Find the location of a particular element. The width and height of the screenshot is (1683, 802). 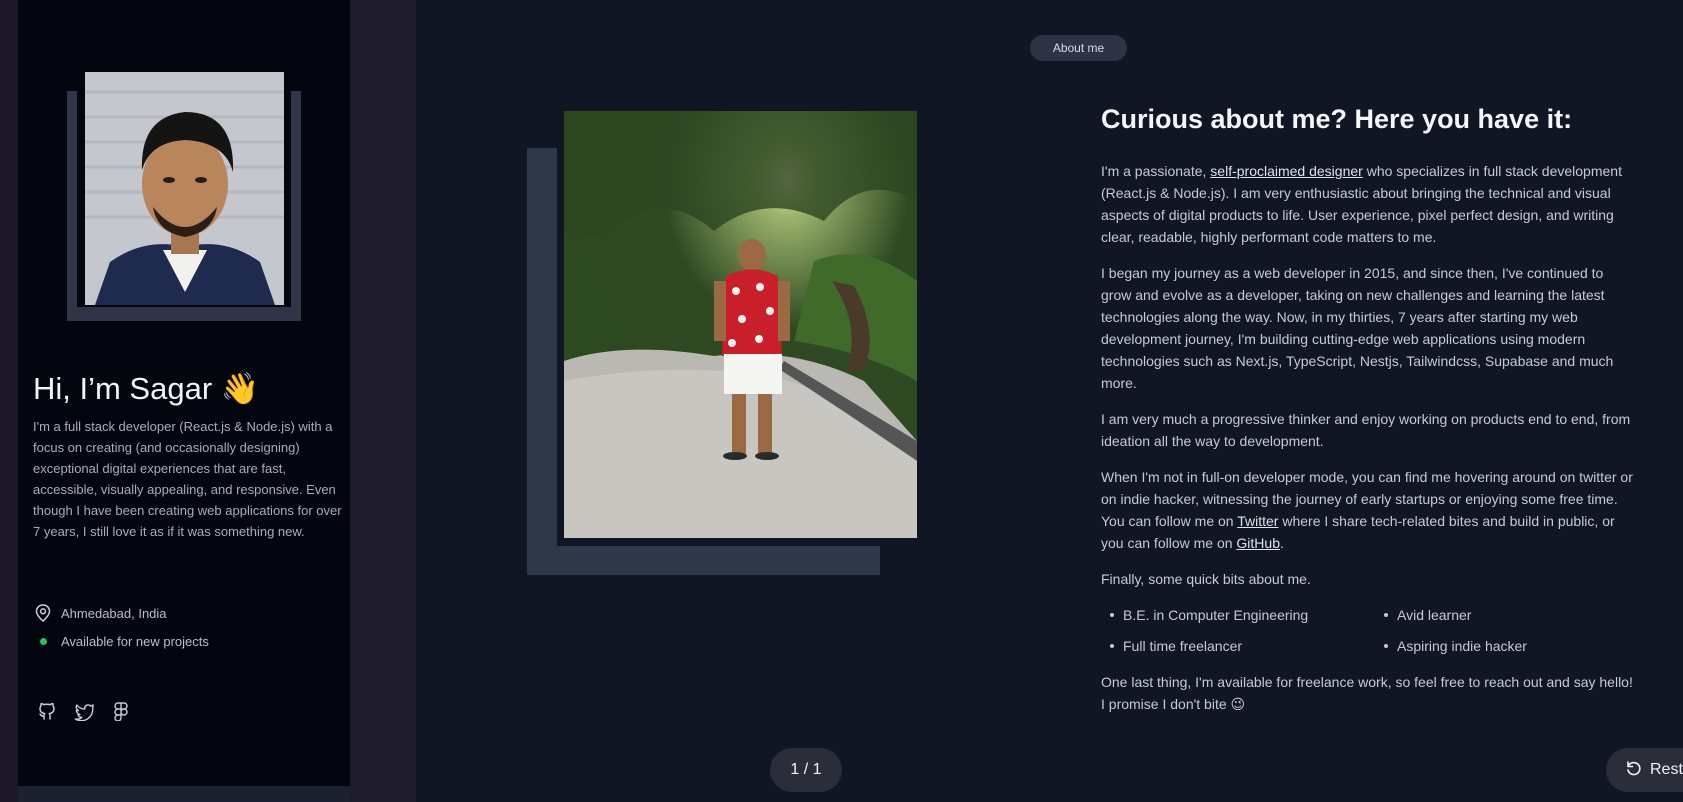

portrait-photo is located at coordinates (740, 324).